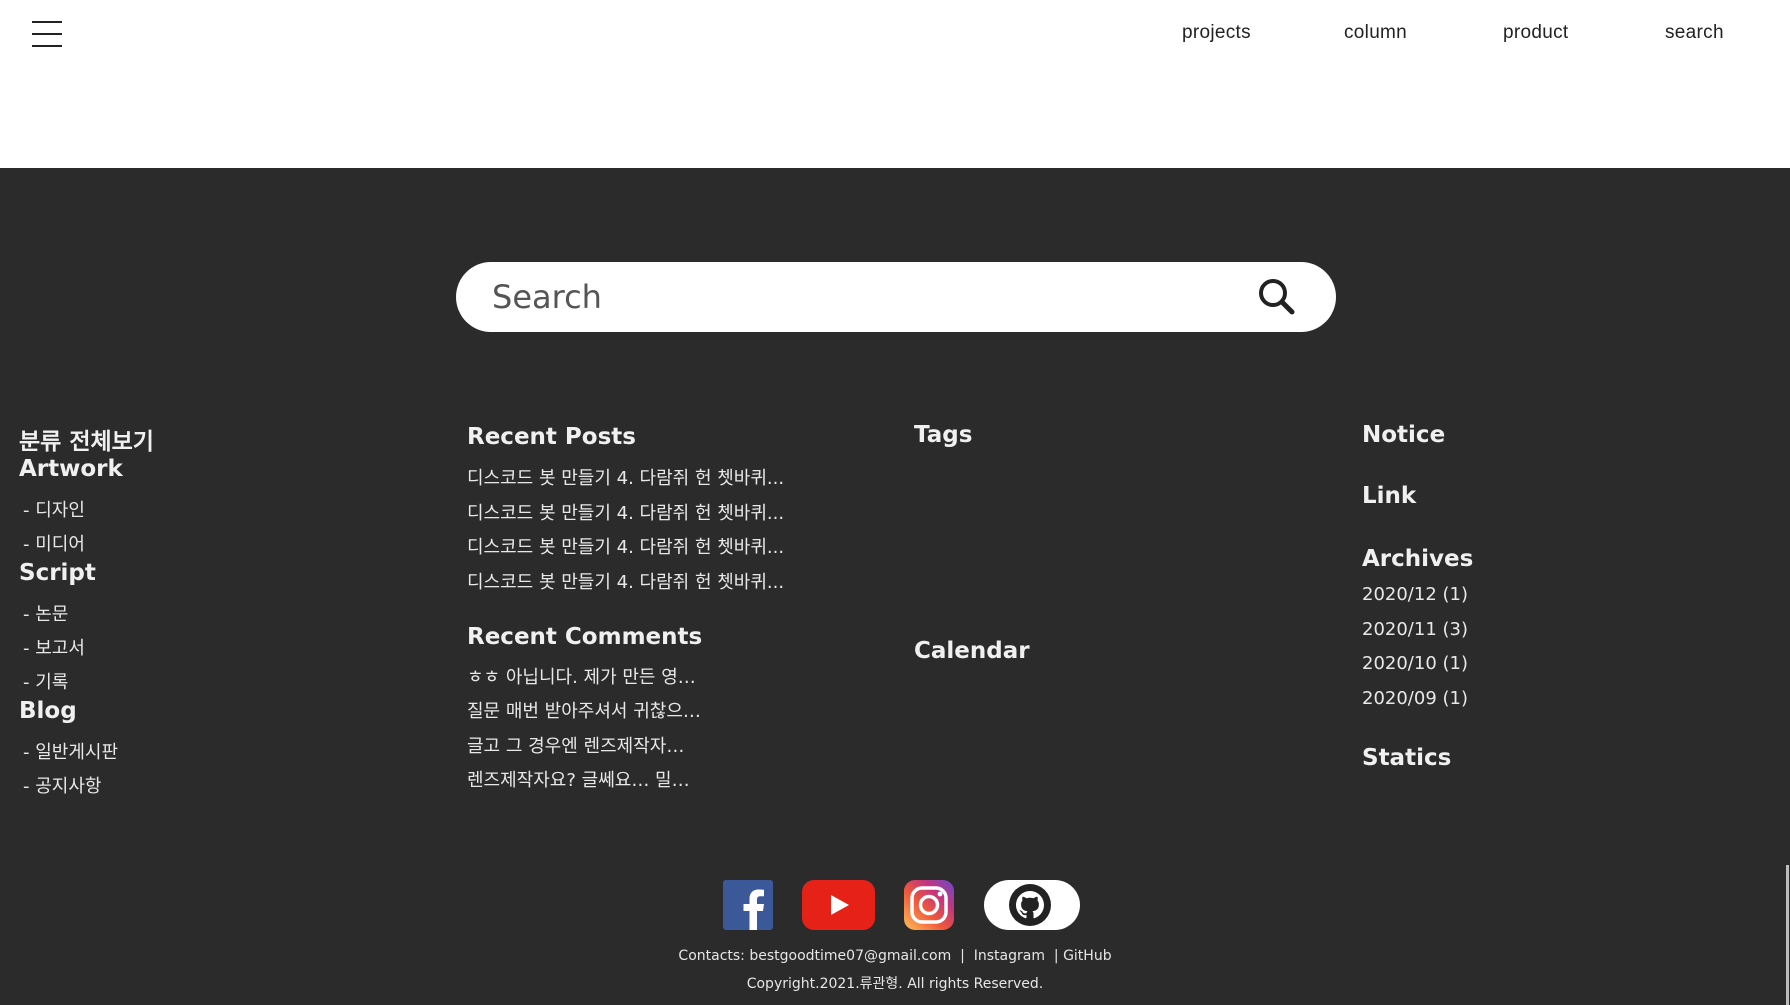 This screenshot has width=1790, height=1005. I want to click on nav-product: product, so click(1535, 33).